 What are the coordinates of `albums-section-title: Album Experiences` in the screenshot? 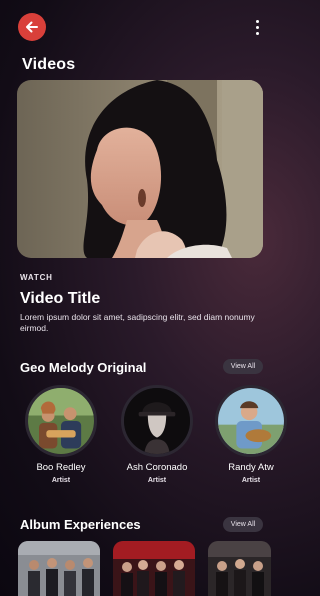 It's located at (80, 524).